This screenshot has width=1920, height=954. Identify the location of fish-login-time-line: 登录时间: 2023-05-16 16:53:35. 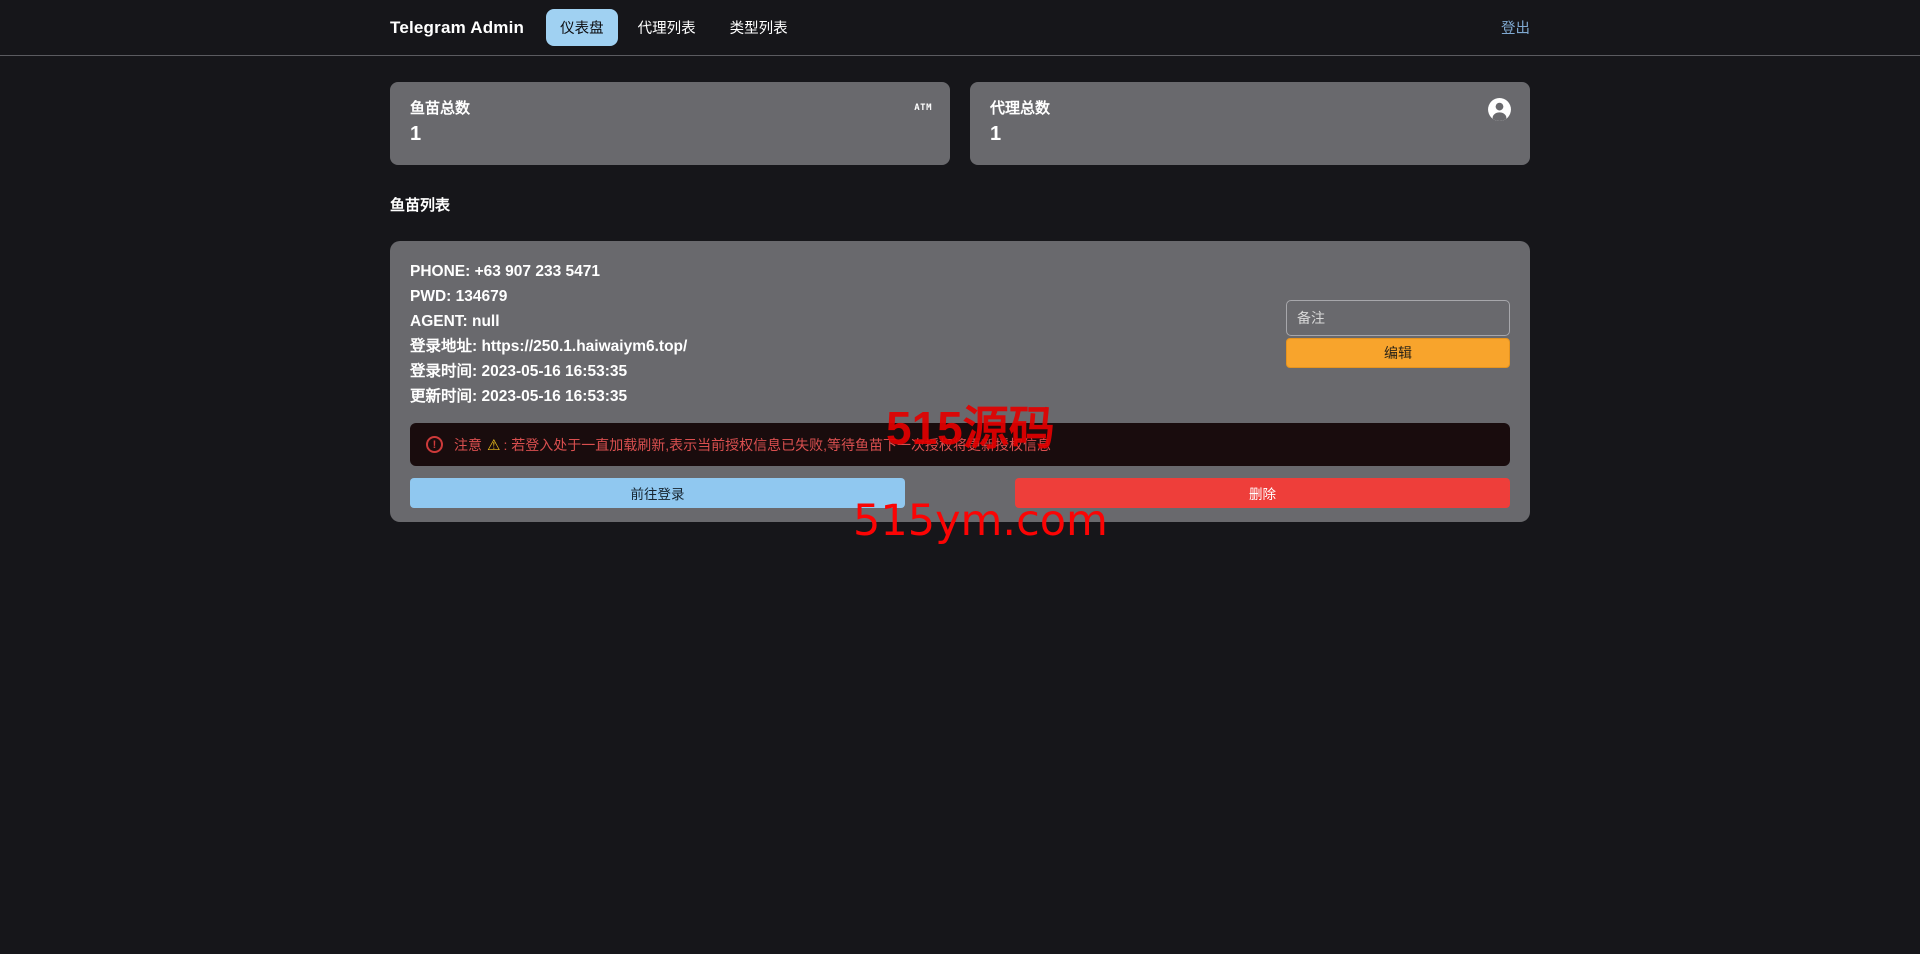
(519, 371).